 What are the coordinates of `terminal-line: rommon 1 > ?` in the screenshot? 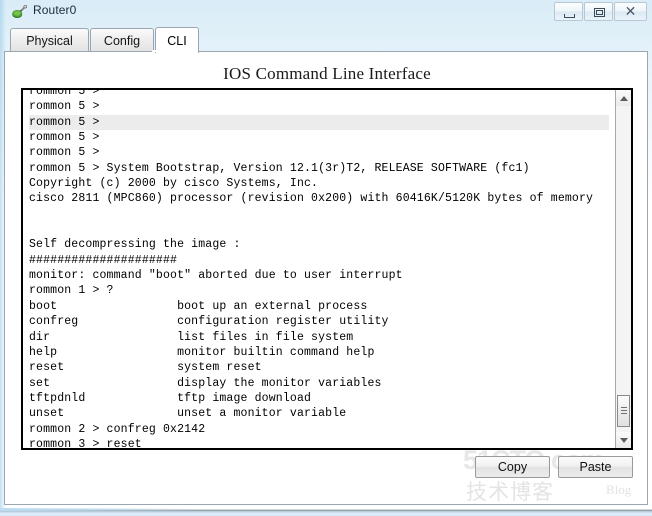 It's located at (71, 291).